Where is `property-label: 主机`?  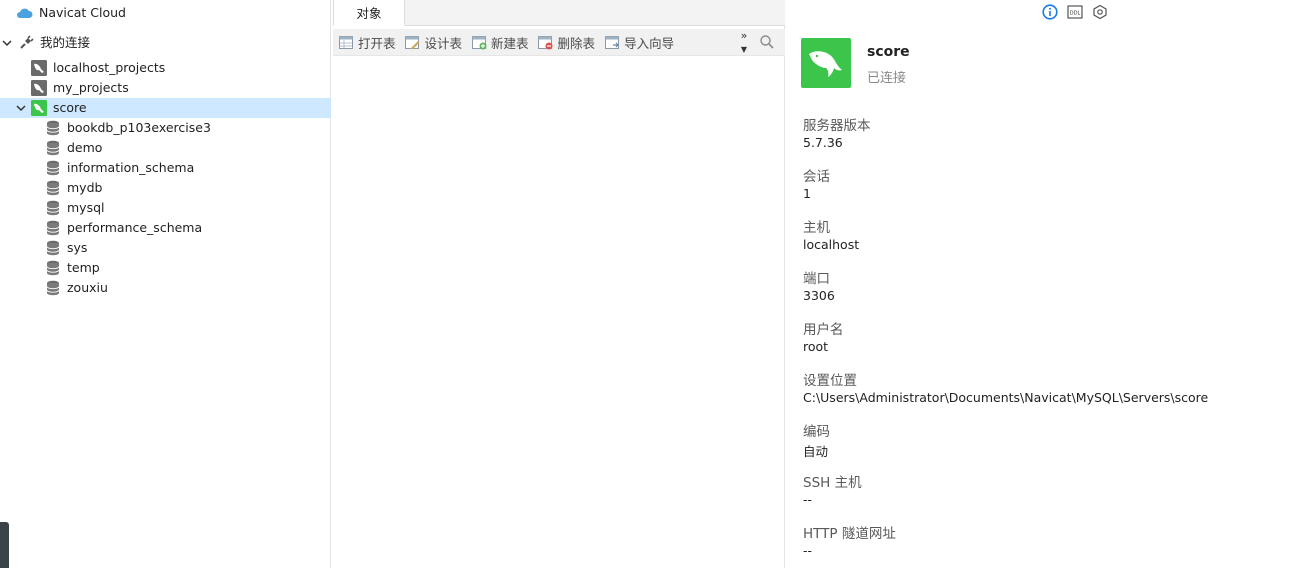 property-label: 主机 is located at coordinates (816, 228).